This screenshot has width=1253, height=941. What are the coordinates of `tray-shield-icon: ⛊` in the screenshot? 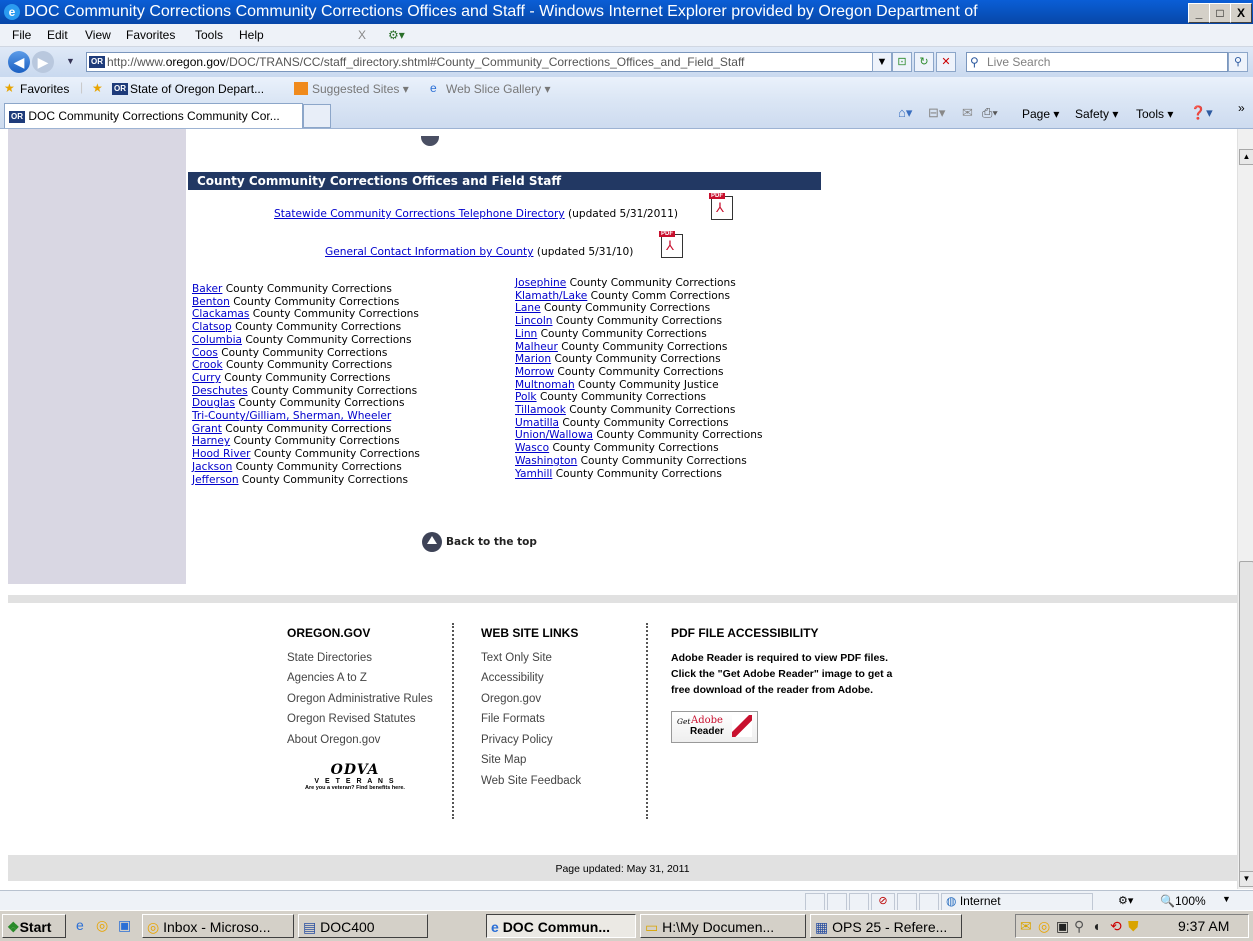 It's located at (1133, 926).